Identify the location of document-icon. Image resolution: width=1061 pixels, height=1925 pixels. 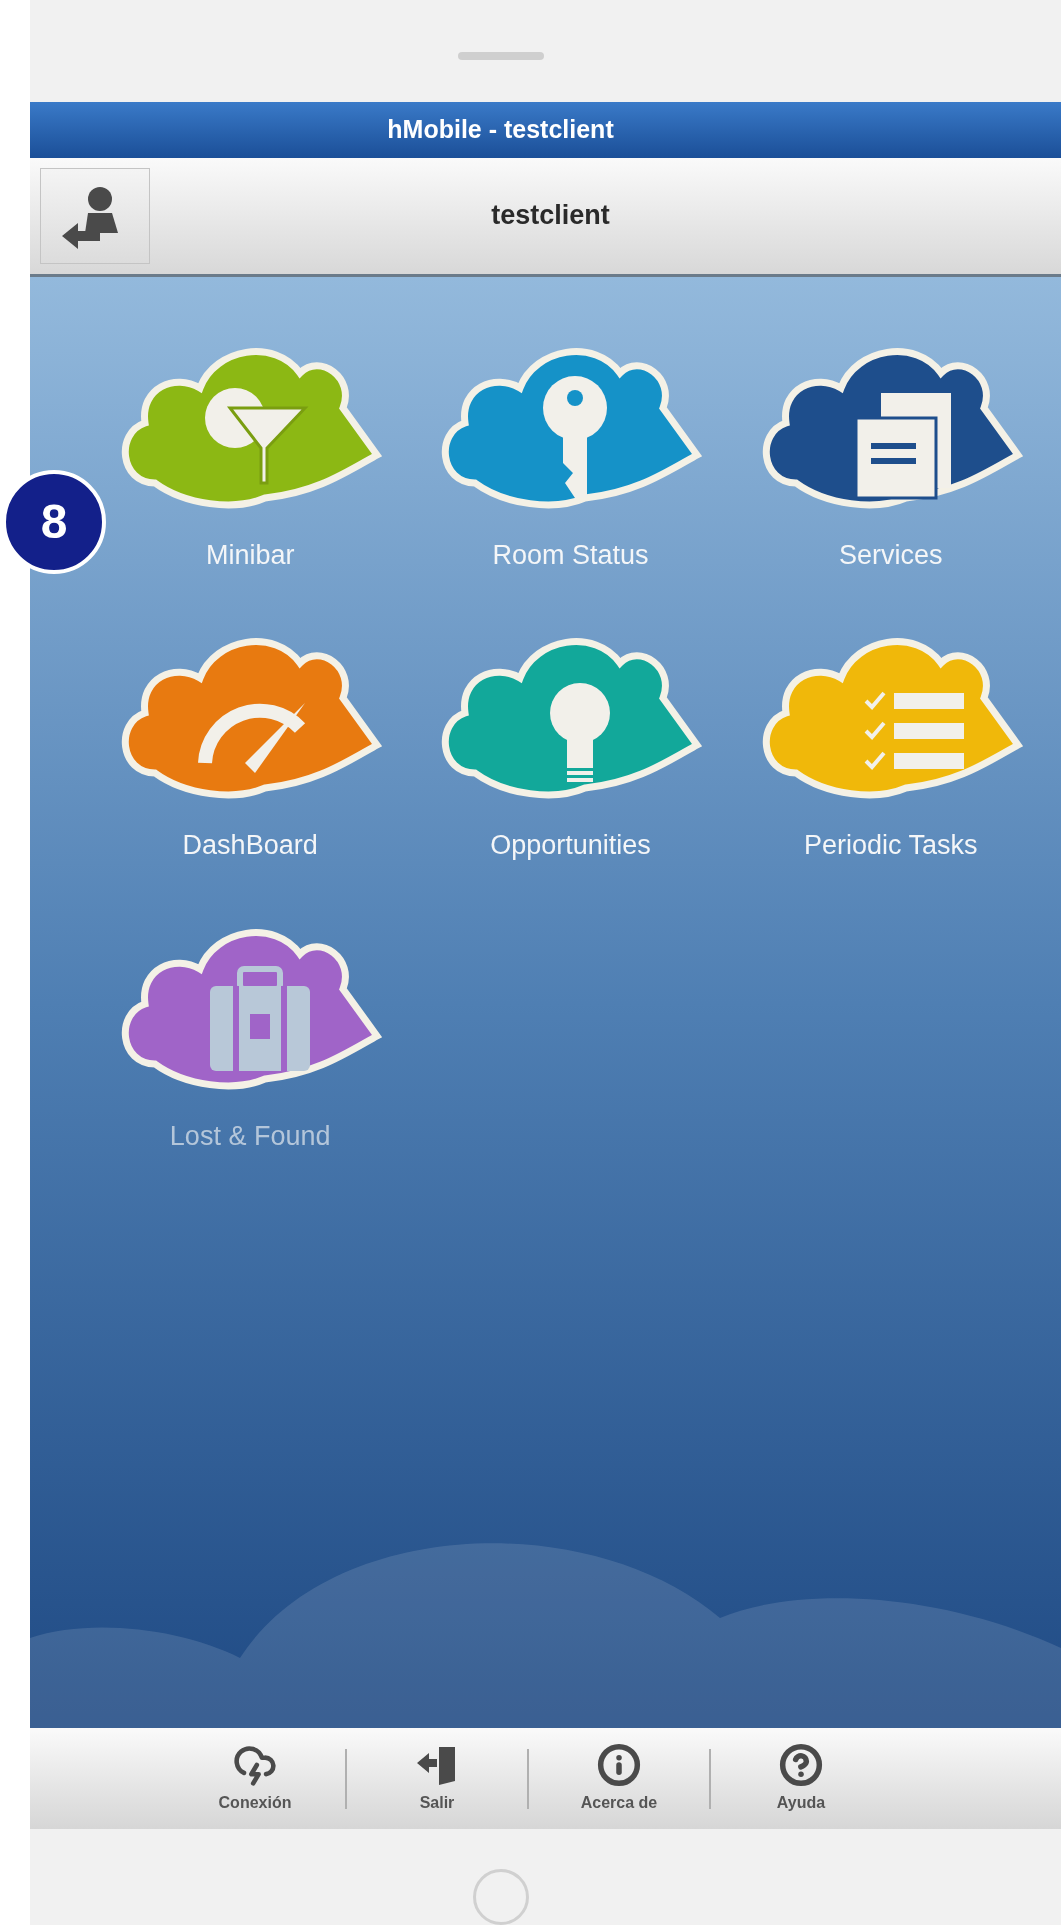
(902, 446).